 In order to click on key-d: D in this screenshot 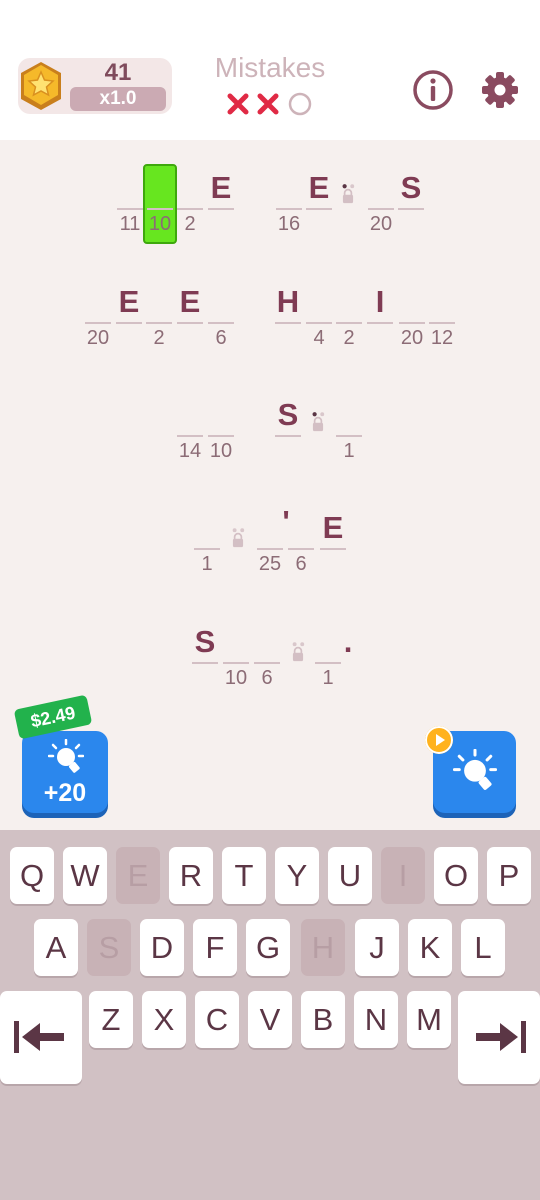, I will do `click(162, 947)`.